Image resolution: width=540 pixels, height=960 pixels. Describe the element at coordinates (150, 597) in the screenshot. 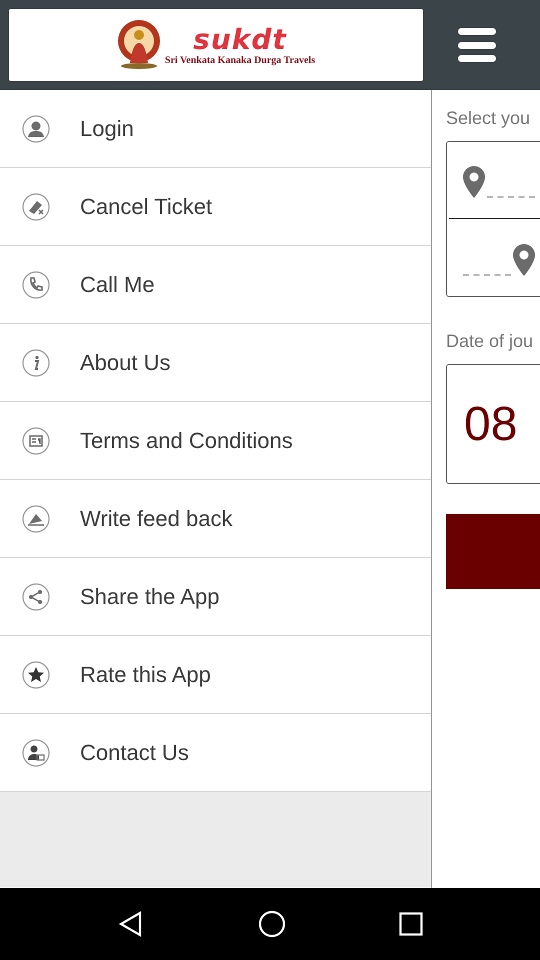

I see `menu-item-label: Share the App` at that location.